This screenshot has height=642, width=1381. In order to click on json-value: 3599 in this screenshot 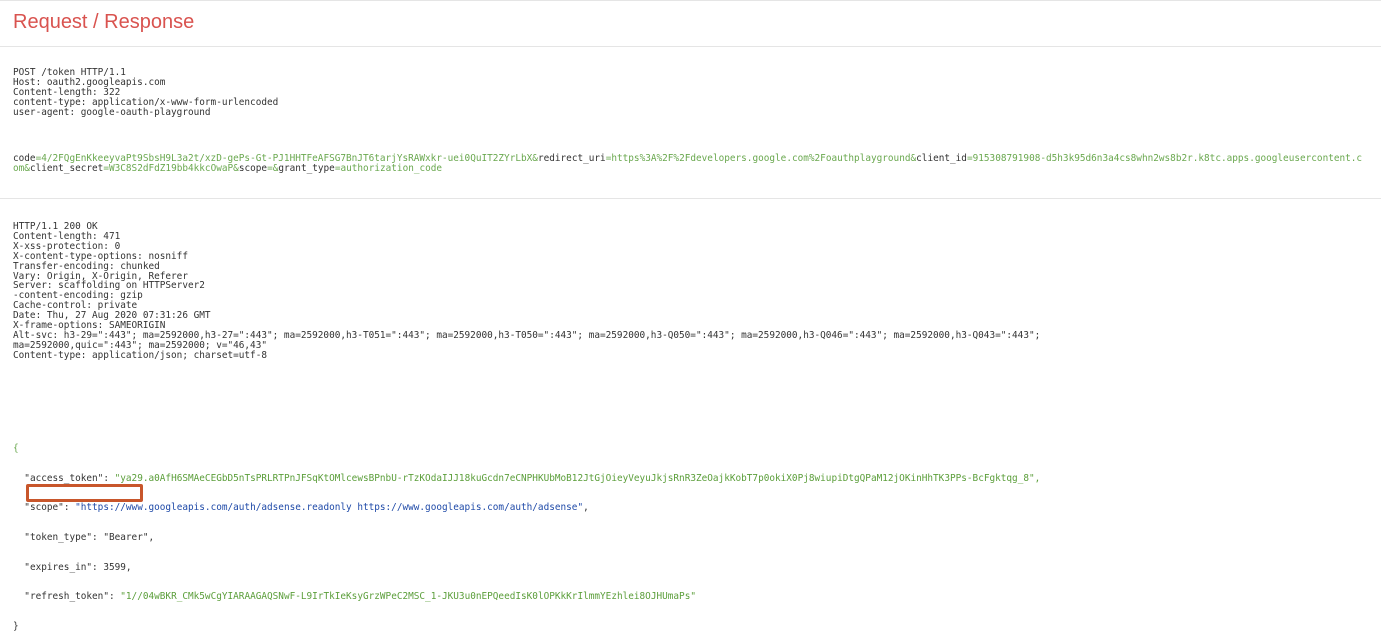, I will do `click(114, 567)`.